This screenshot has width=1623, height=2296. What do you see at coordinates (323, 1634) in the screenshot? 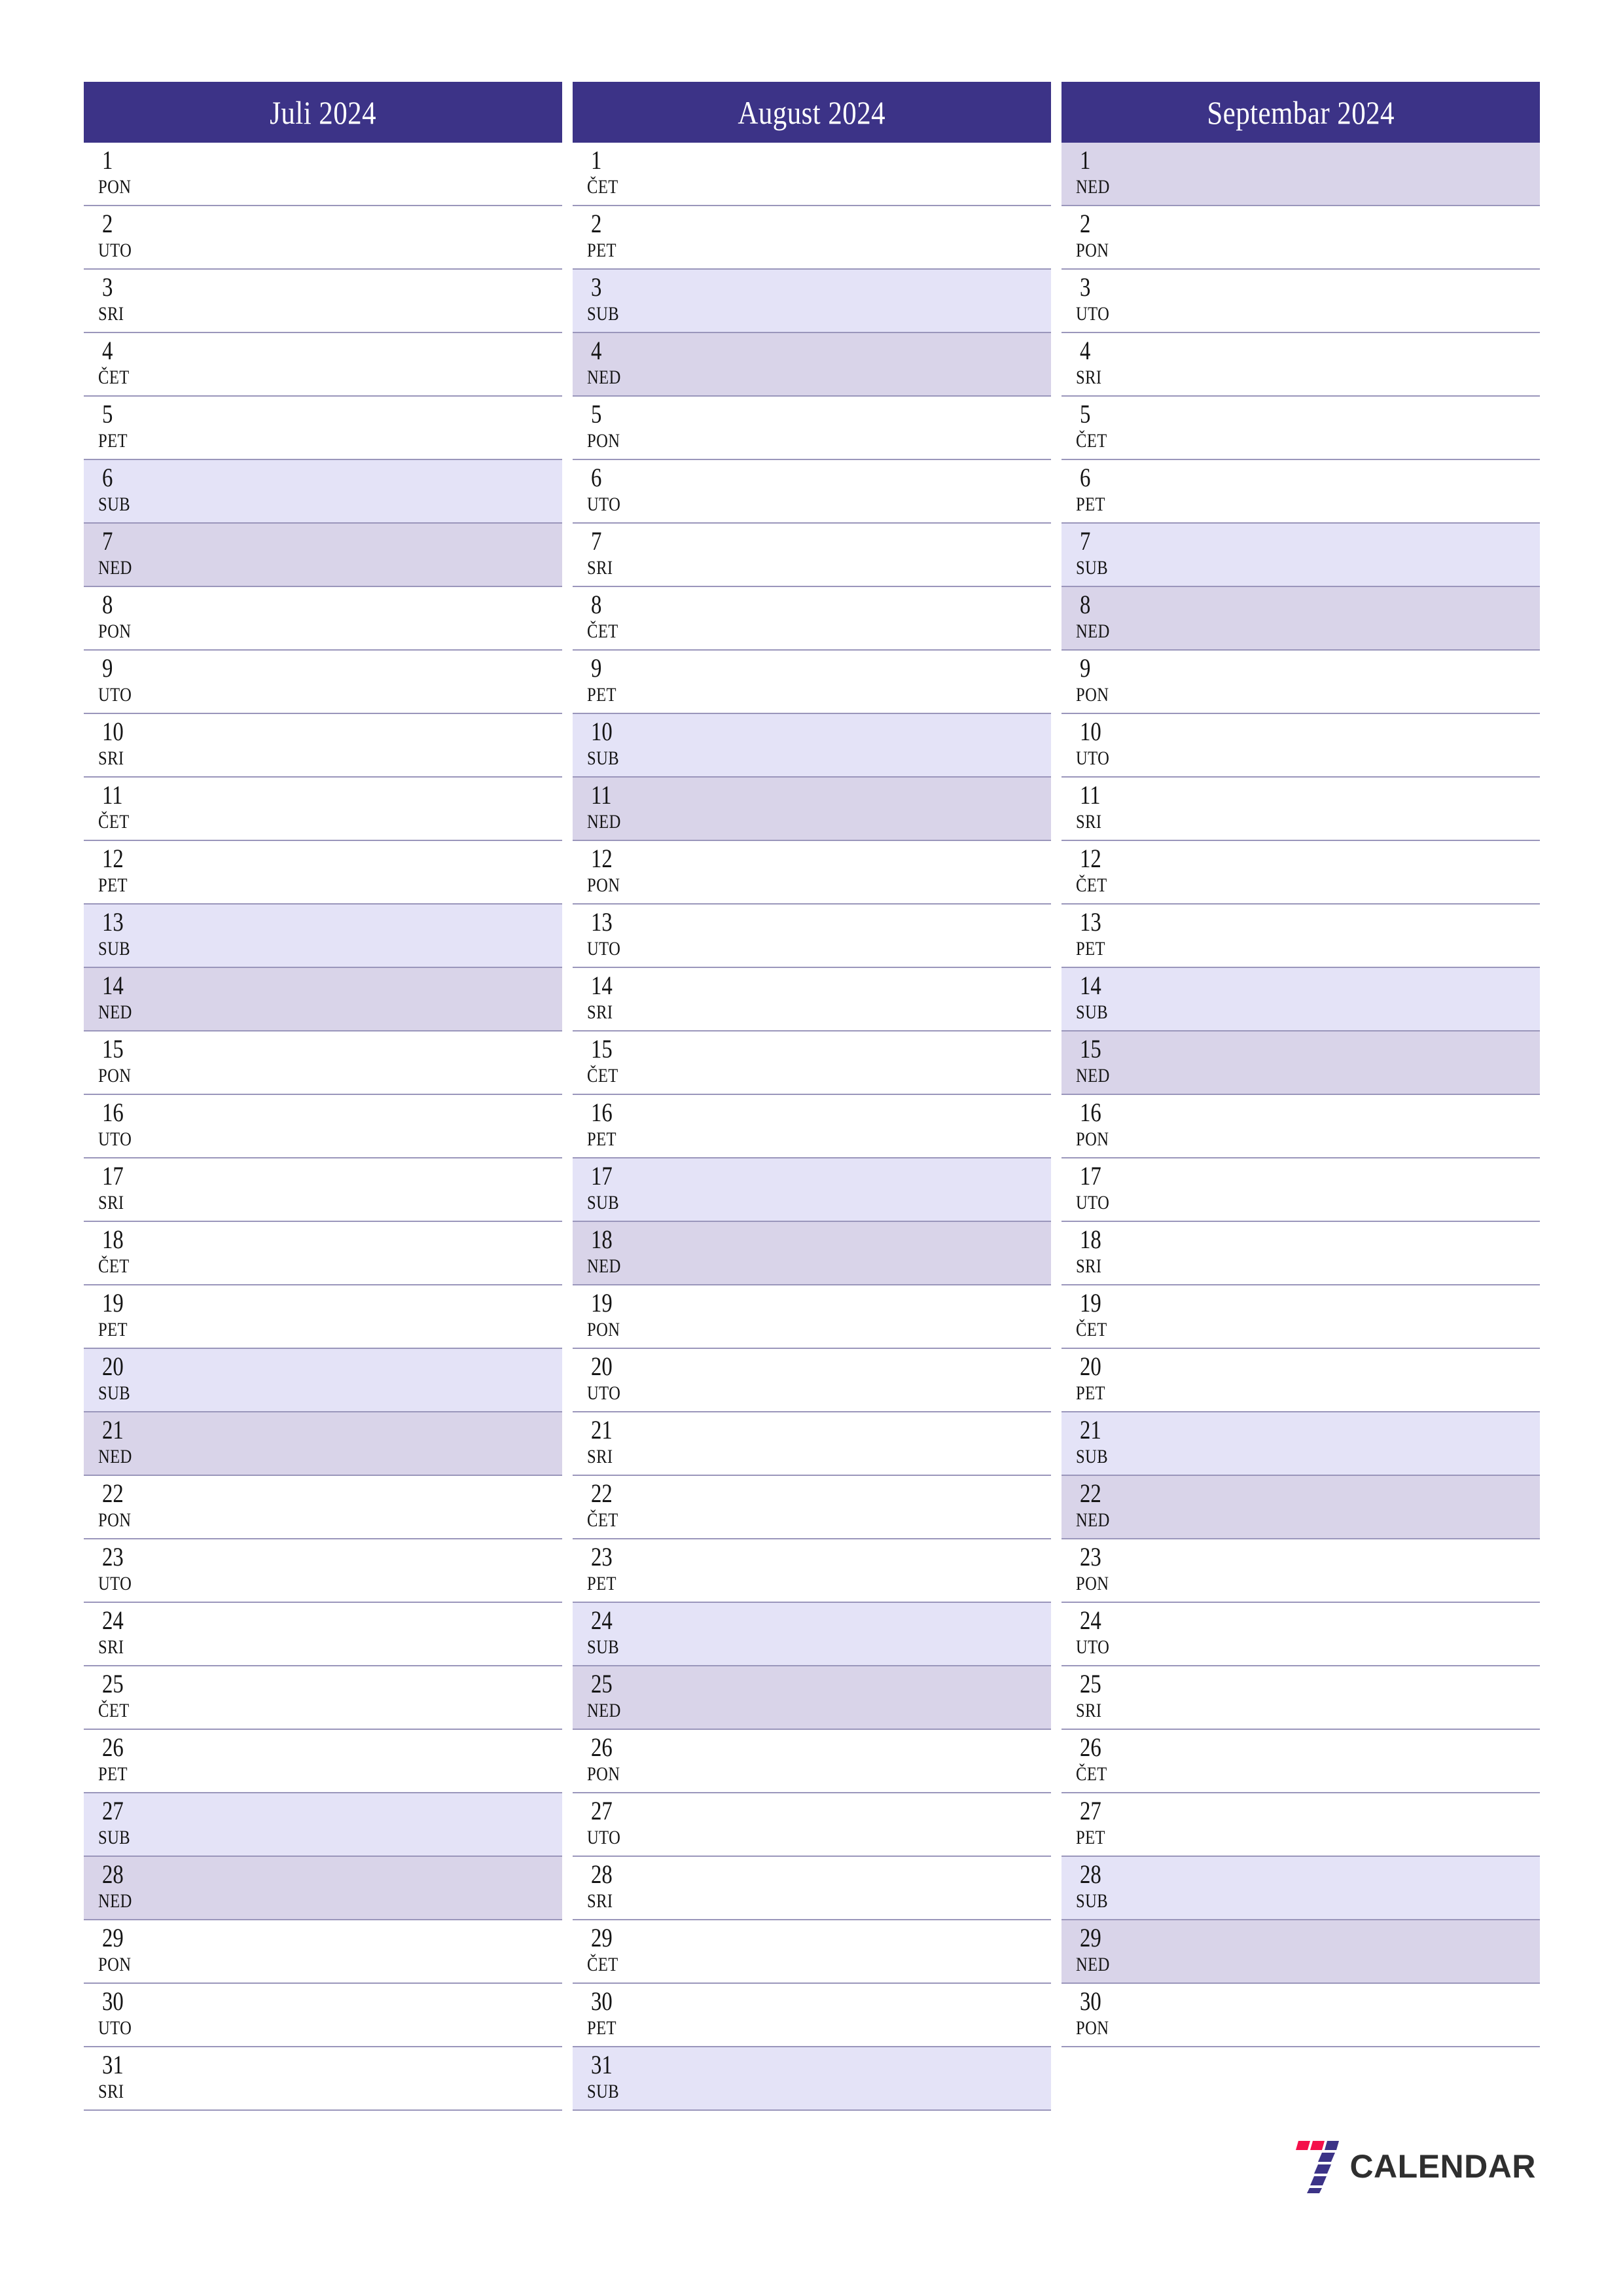
I see `day-row: 24 SRI` at bounding box center [323, 1634].